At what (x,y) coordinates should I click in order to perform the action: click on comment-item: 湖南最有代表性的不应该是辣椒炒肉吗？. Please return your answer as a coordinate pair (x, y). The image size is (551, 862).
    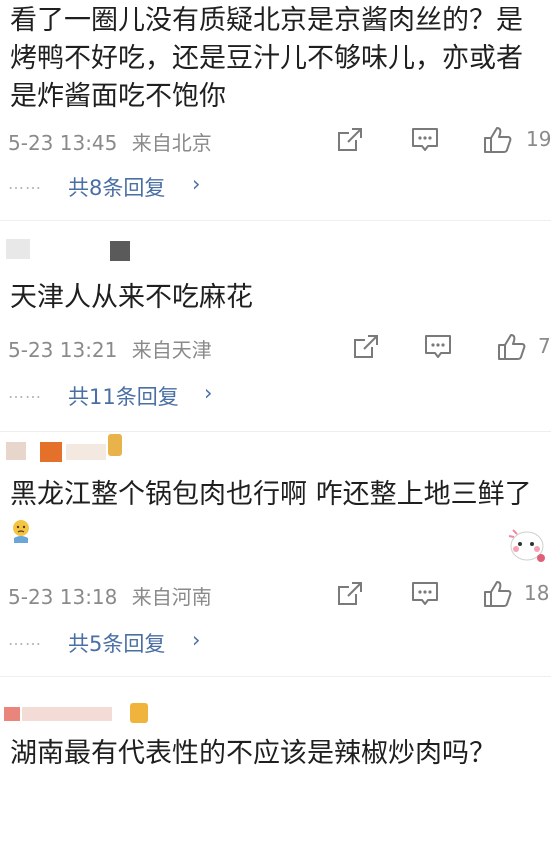
    Looking at the image, I should click on (275, 725).